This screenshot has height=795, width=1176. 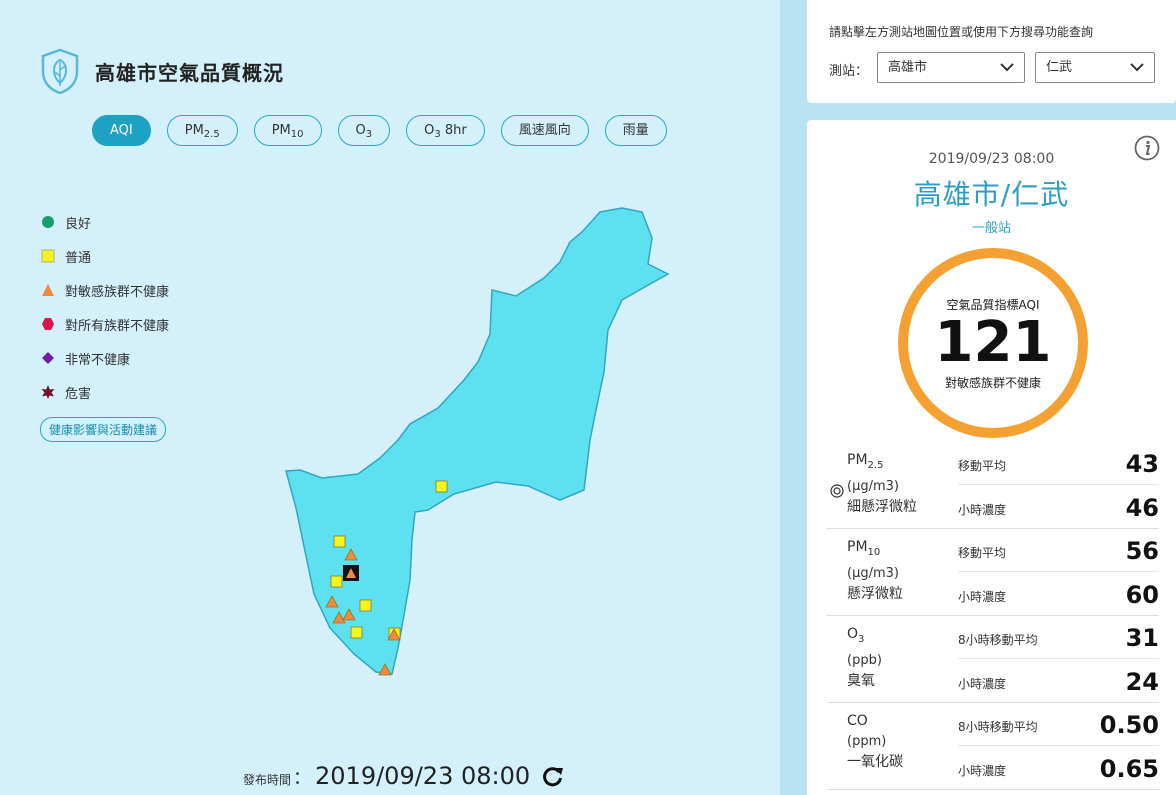 What do you see at coordinates (1142, 638) in the screenshot?
I see `measure-value: 31` at bounding box center [1142, 638].